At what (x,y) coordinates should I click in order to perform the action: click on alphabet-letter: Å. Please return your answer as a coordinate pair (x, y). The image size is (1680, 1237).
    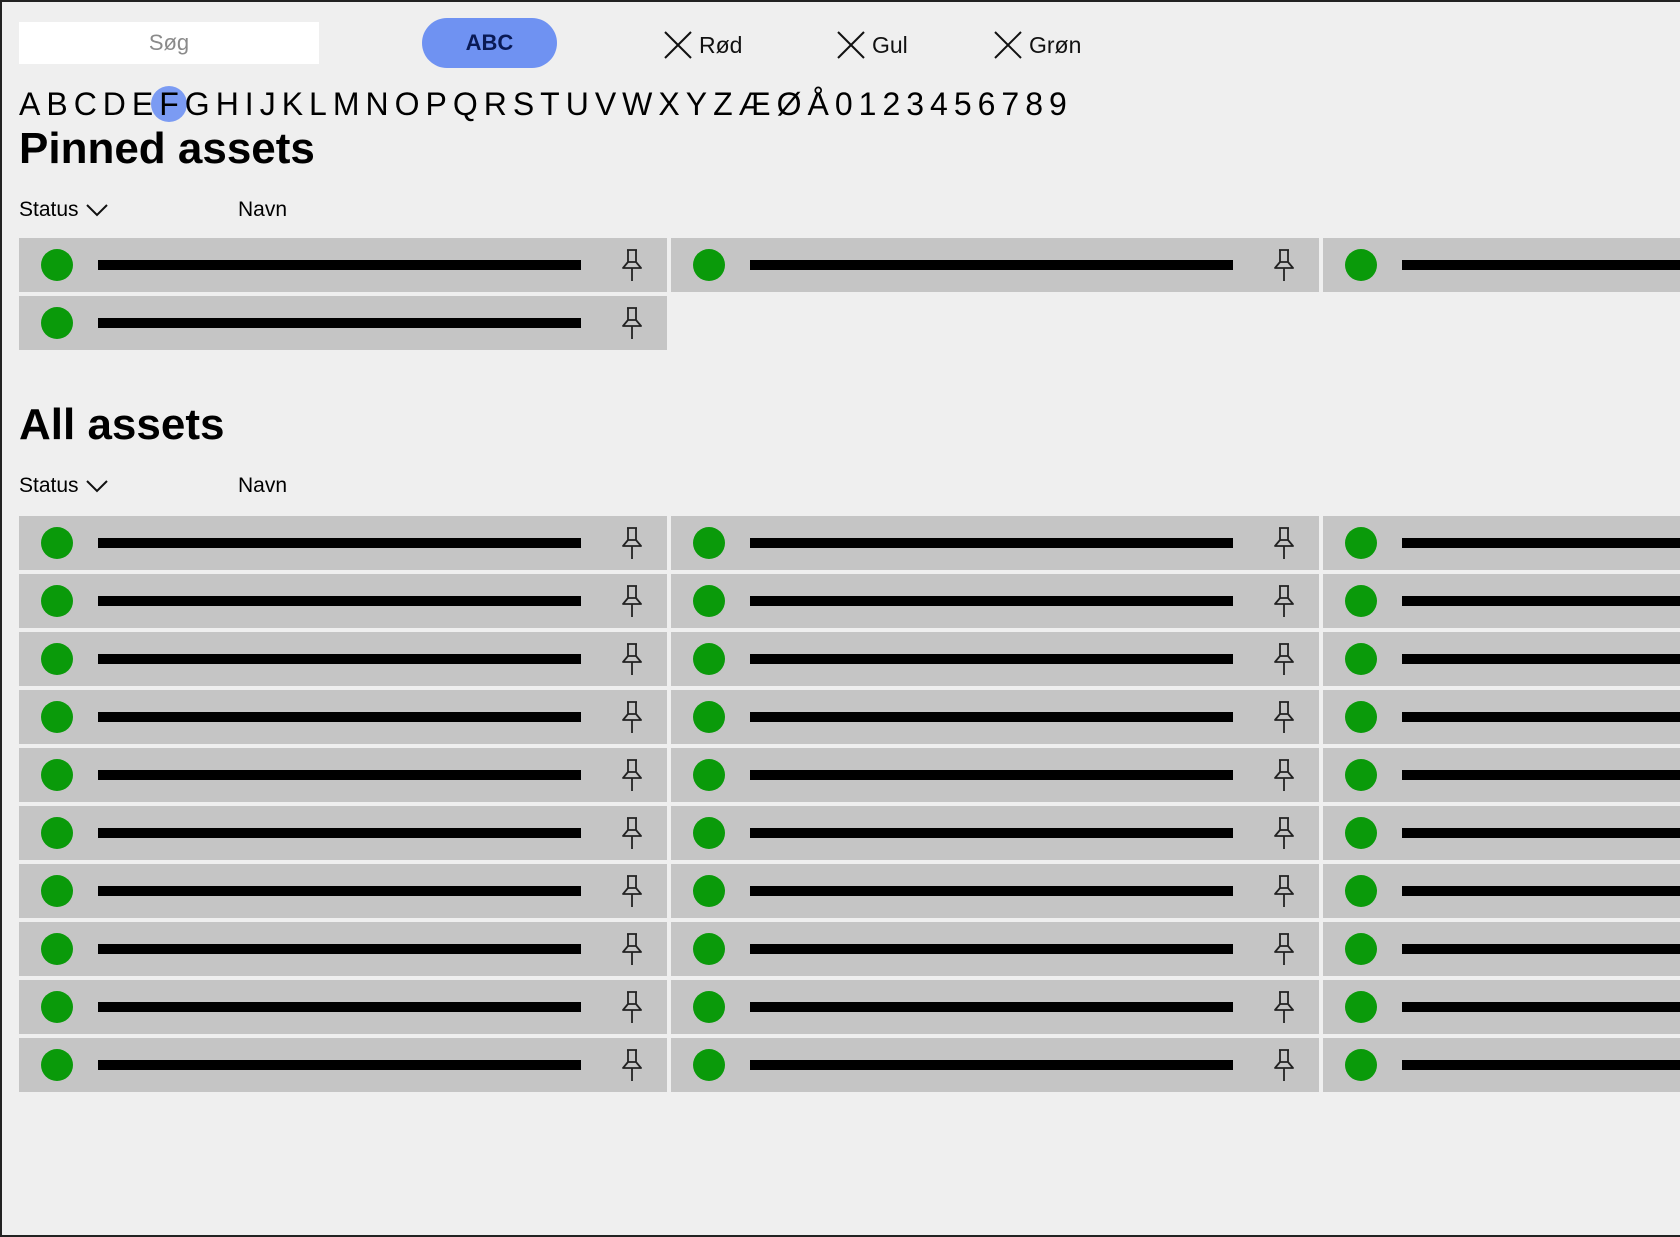
    Looking at the image, I should click on (818, 104).